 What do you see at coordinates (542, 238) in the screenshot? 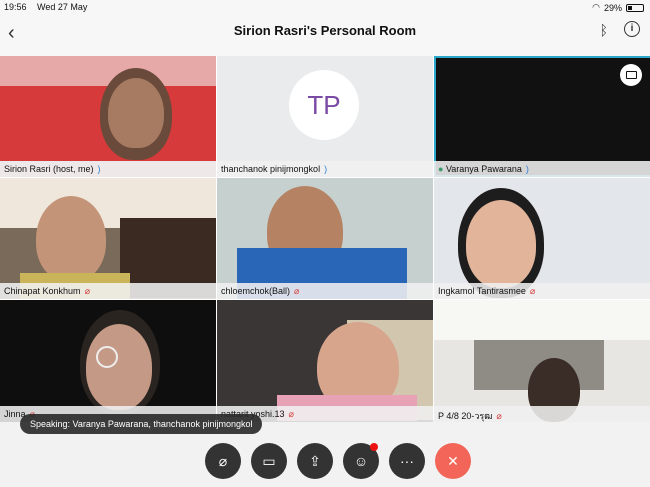
I see `participant-tile: Ingkamol Tantirasmee ⌀` at bounding box center [542, 238].